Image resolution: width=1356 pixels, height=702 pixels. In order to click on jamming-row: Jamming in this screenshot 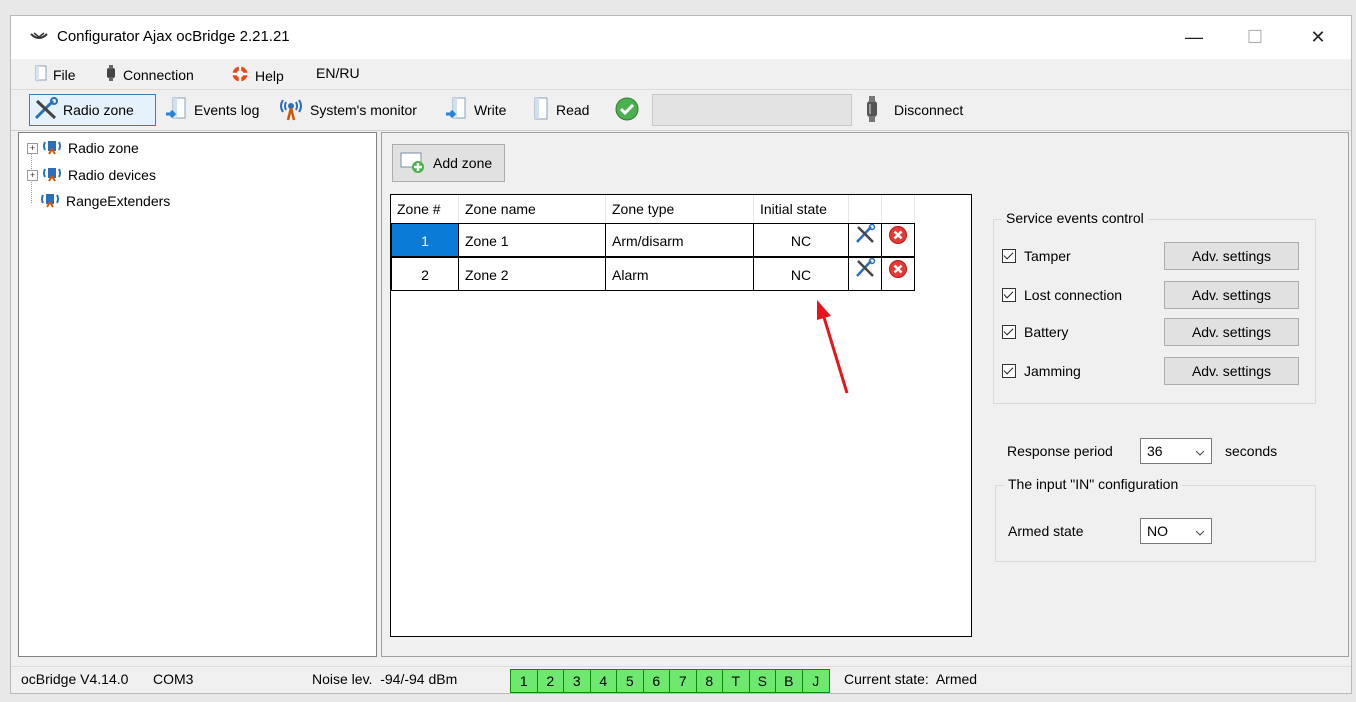, I will do `click(1041, 371)`.